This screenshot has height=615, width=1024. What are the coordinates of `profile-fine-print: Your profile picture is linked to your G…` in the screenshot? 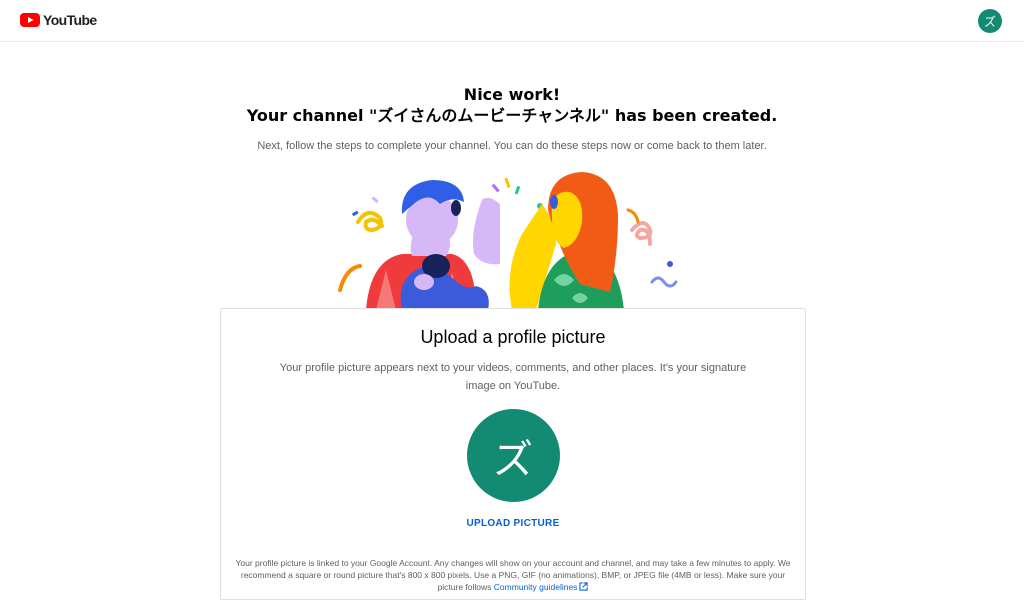 It's located at (513, 575).